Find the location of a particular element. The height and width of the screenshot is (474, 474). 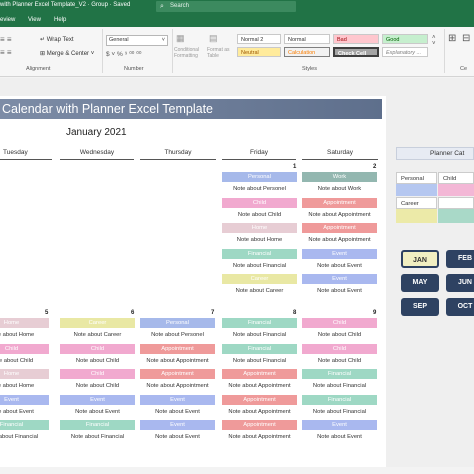

tab-help: Help is located at coordinates (60, 20).